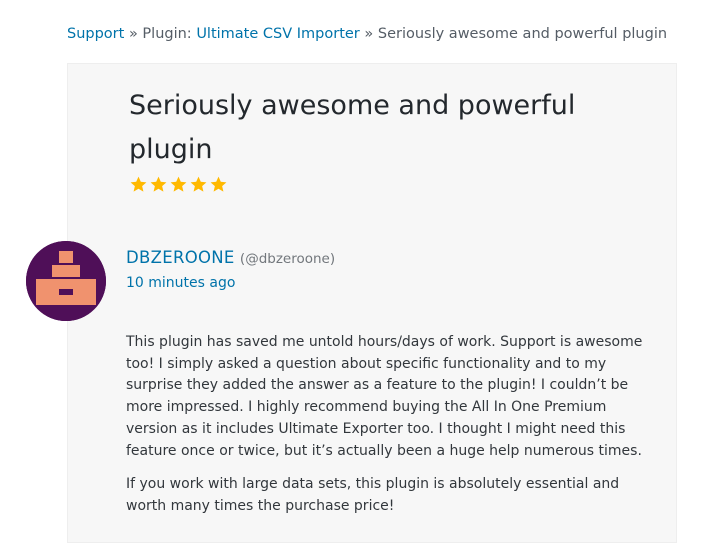  Describe the element at coordinates (167, 34) in the screenshot. I see `breadcrumb-plugin-prefix: Plugin:` at that location.